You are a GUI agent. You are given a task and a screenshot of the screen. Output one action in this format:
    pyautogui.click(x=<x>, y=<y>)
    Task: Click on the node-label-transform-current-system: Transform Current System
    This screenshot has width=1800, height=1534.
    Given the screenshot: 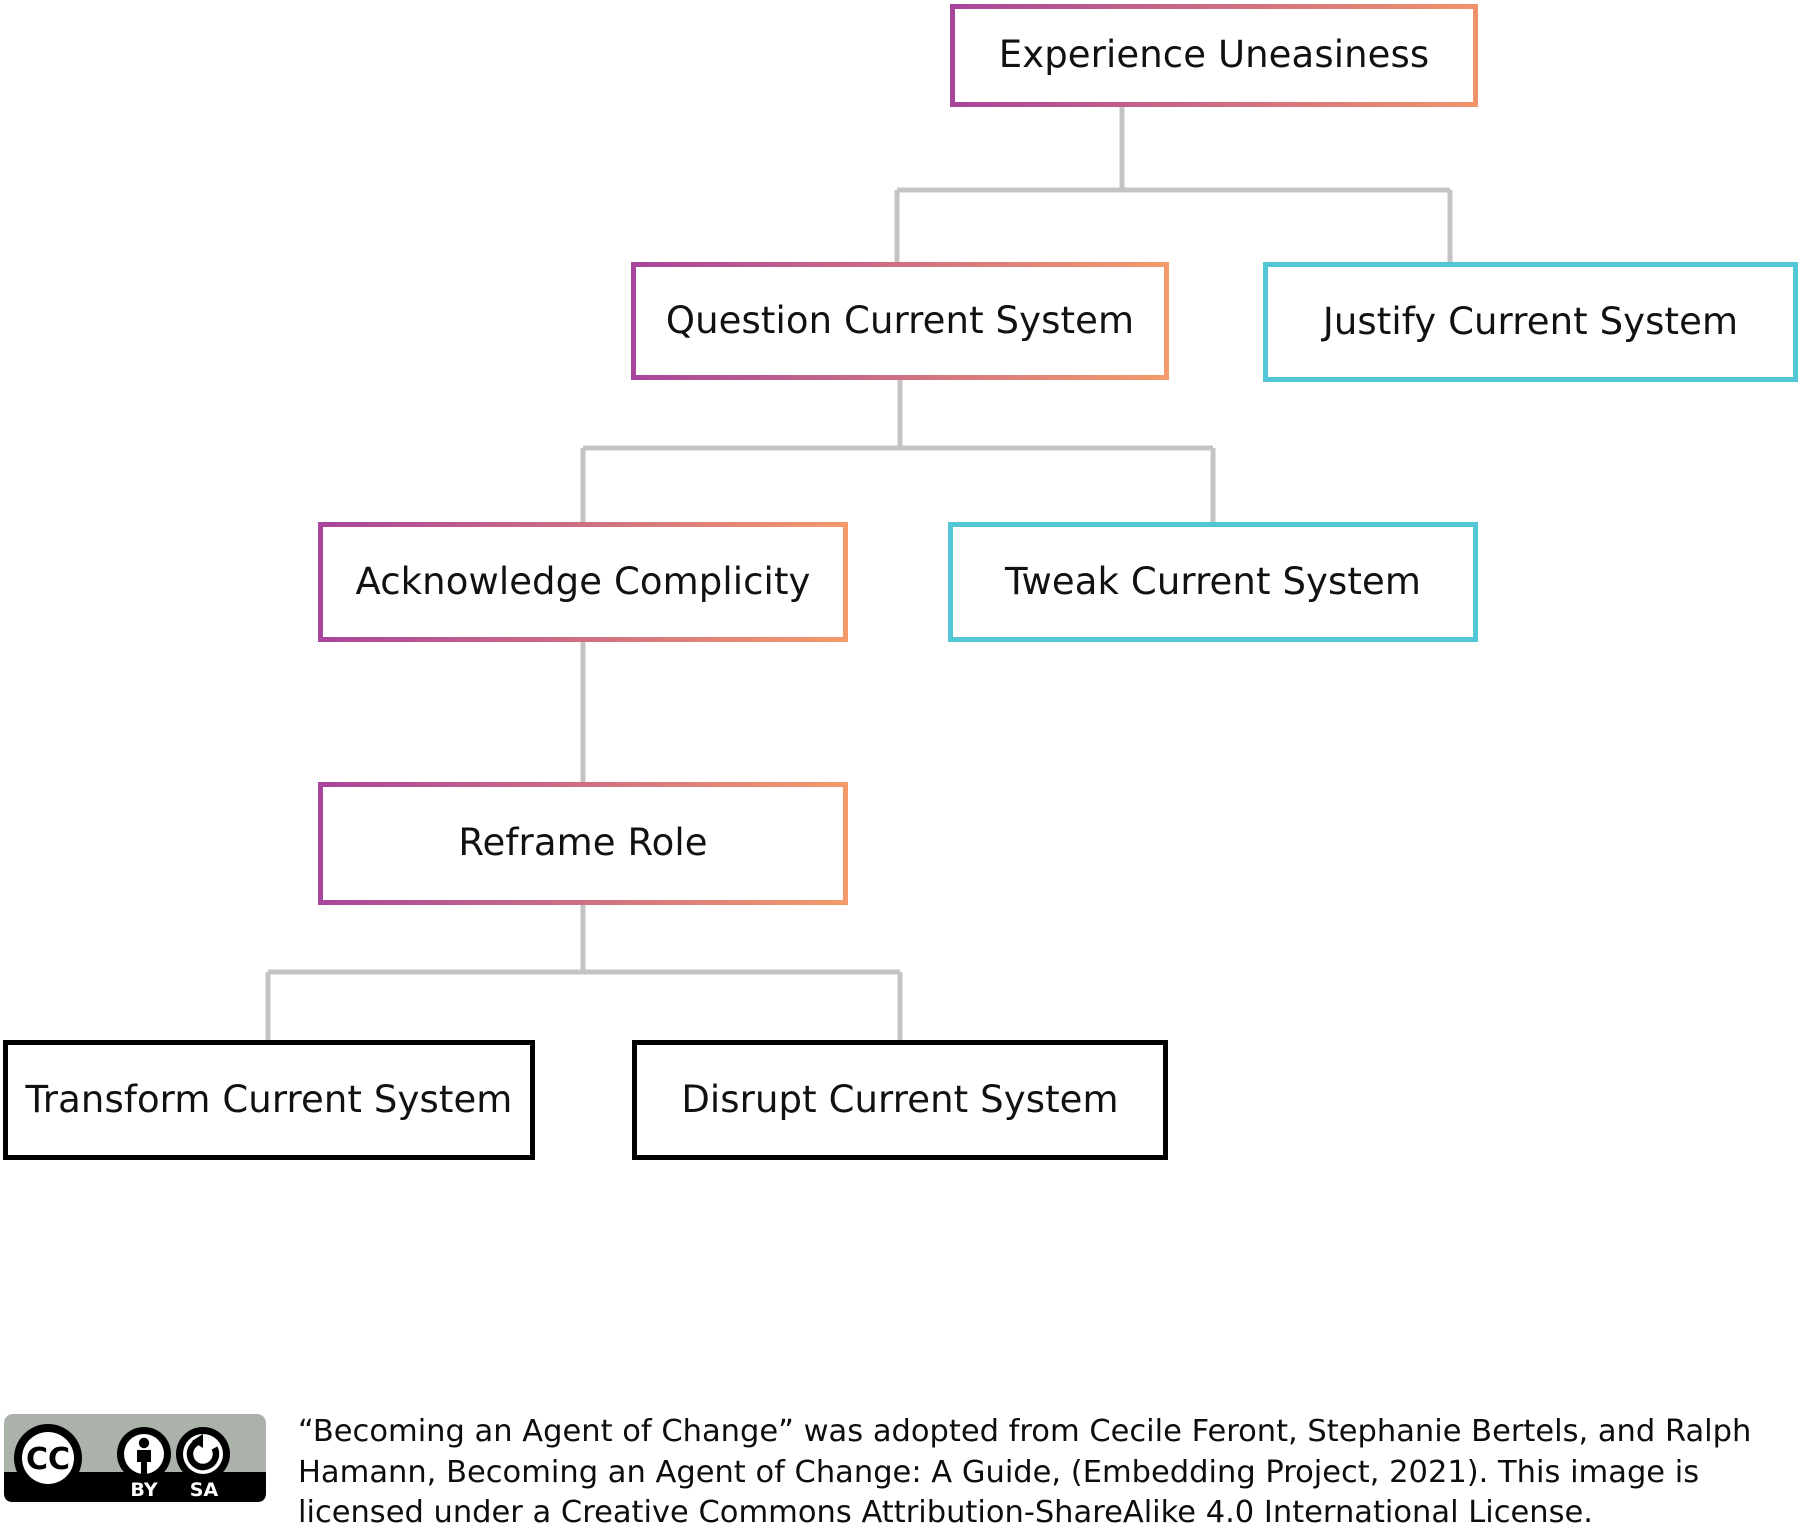 What is the action you would take?
    pyautogui.click(x=269, y=1099)
    